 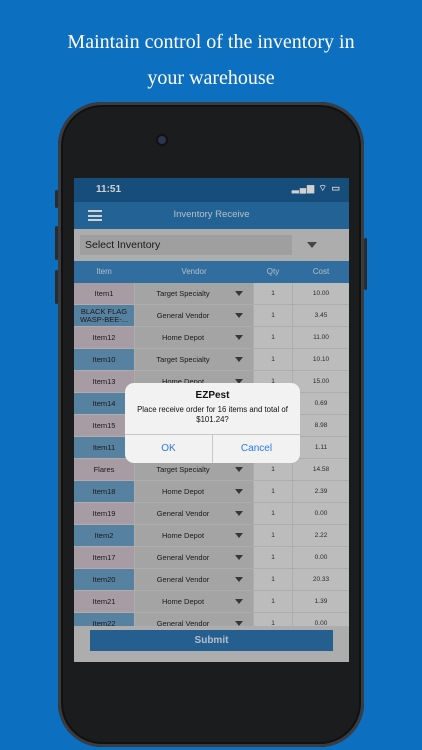 What do you see at coordinates (212, 395) in the screenshot?
I see `dialog-title: EZPest` at bounding box center [212, 395].